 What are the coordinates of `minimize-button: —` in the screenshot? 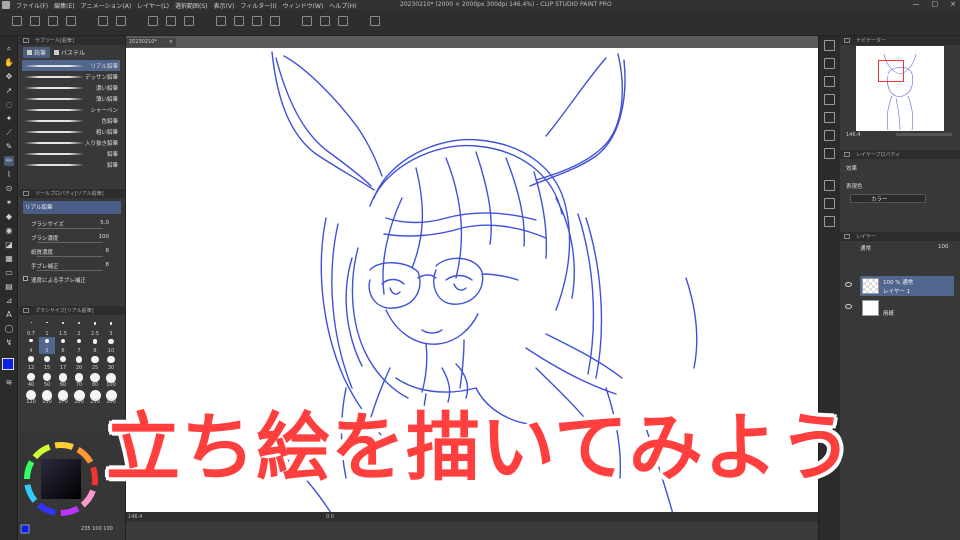 It's located at (916, 4).